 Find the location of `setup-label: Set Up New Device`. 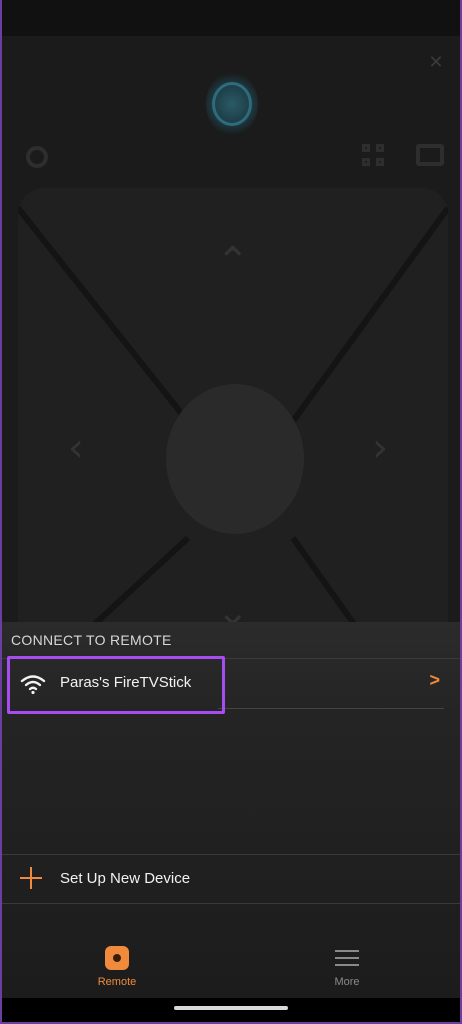

setup-label: Set Up New Device is located at coordinates (125, 878).